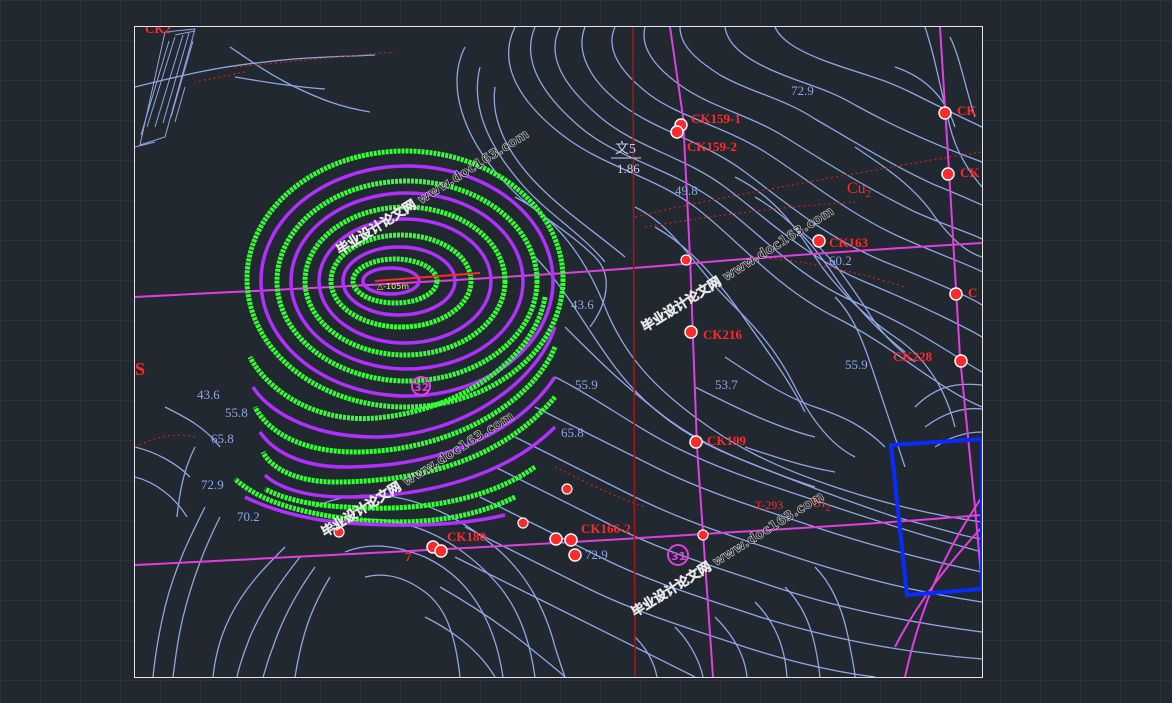  I want to click on circle-label-1: 32, so click(421, 387).